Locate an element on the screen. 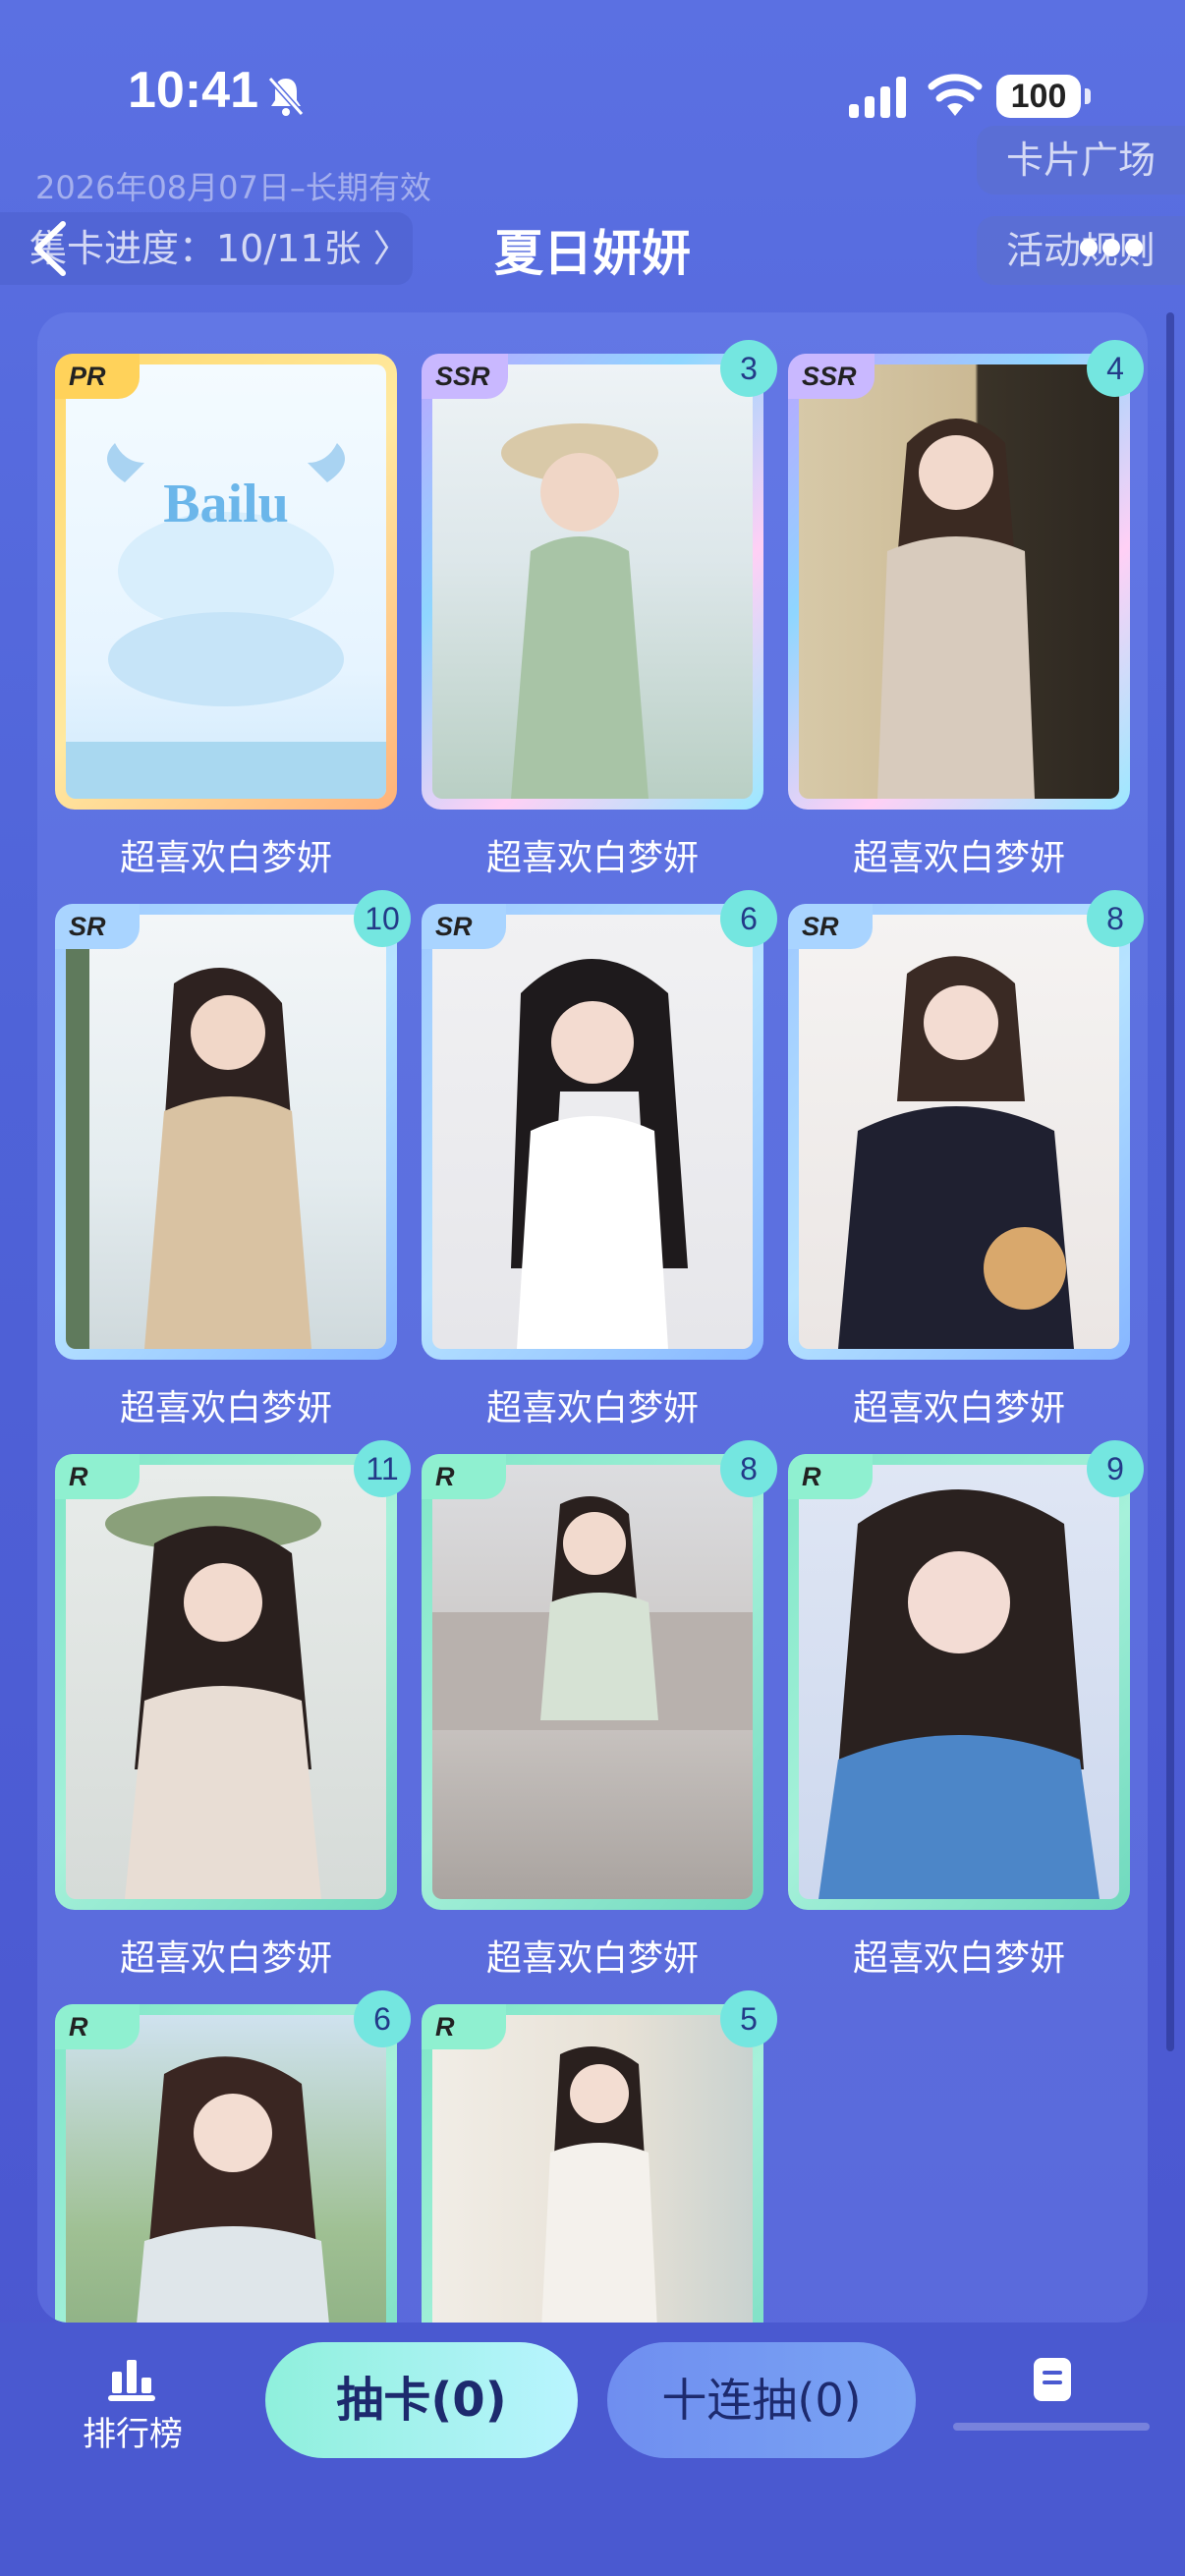 The width and height of the screenshot is (1185, 2576). scrollbar is located at coordinates (1170, 1181).